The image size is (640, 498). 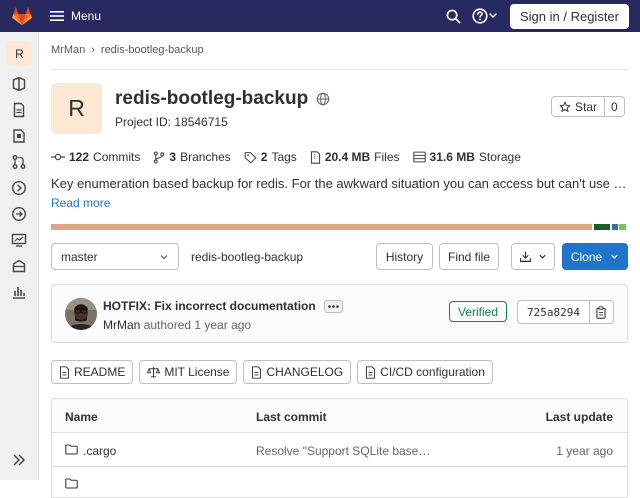 What do you see at coordinates (569, 16) in the screenshot?
I see `sign-in-register-button: Sign in / Register` at bounding box center [569, 16].